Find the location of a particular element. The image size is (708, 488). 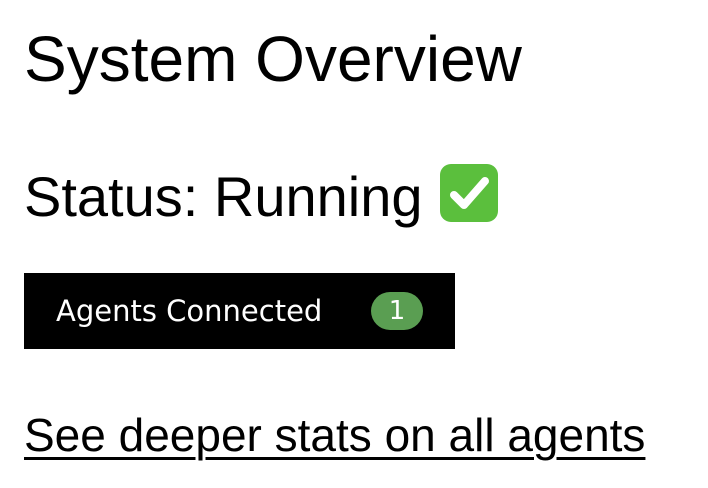

check-mark-icon is located at coordinates (469, 193).